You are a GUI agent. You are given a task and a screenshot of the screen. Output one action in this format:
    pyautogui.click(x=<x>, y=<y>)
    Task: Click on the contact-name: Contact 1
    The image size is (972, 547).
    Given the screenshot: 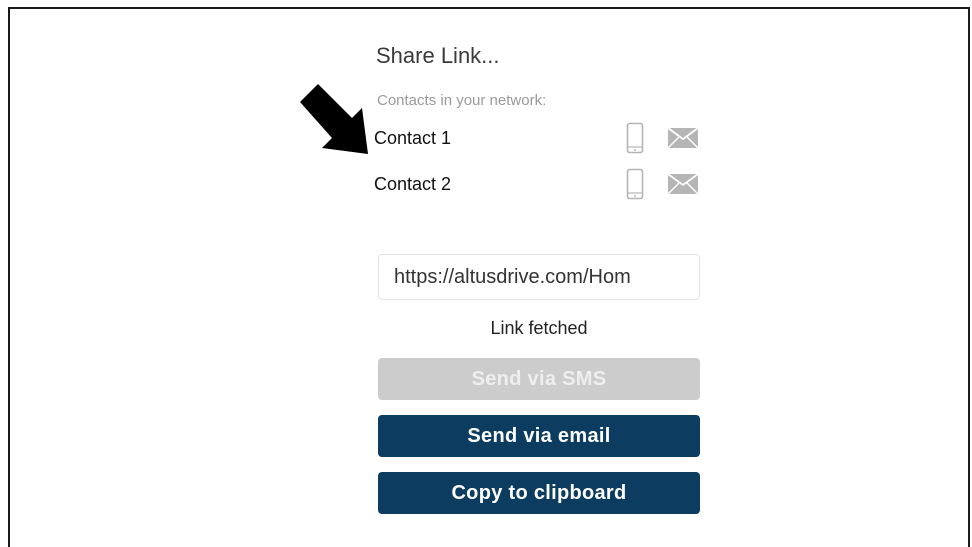 What is the action you would take?
    pyautogui.click(x=413, y=138)
    